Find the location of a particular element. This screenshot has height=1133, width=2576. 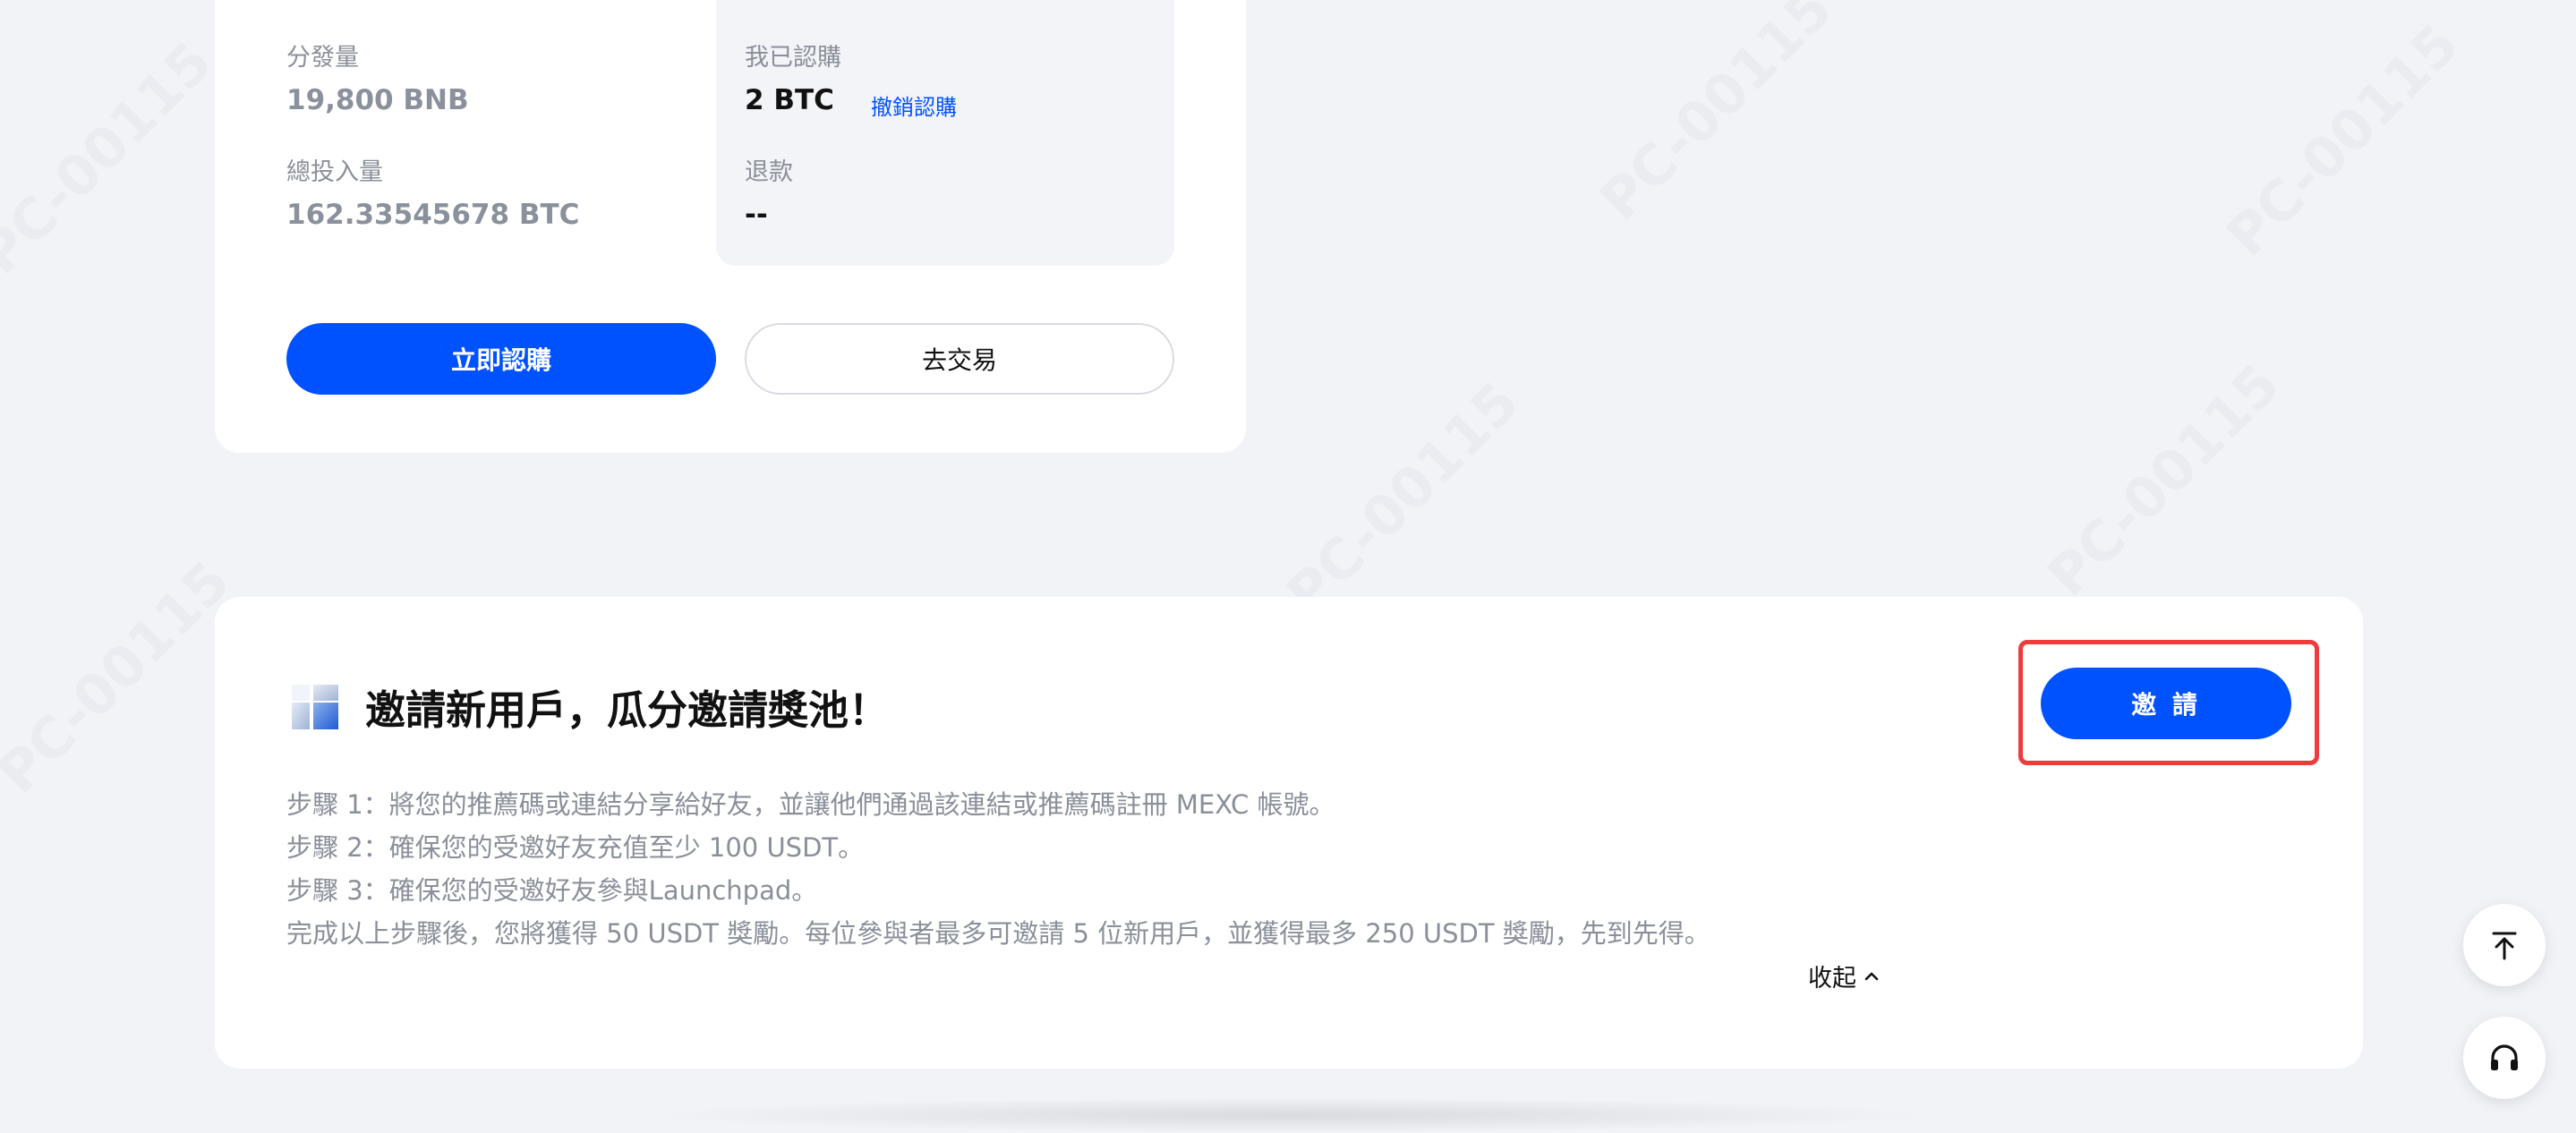

arrow-up-to-top-icon is located at coordinates (2504, 946).